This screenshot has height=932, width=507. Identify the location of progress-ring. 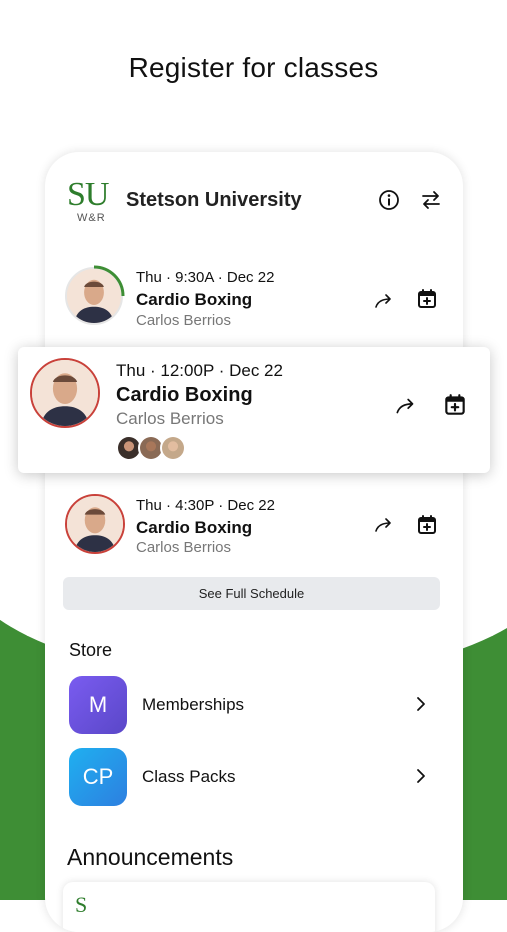
(109, 281).